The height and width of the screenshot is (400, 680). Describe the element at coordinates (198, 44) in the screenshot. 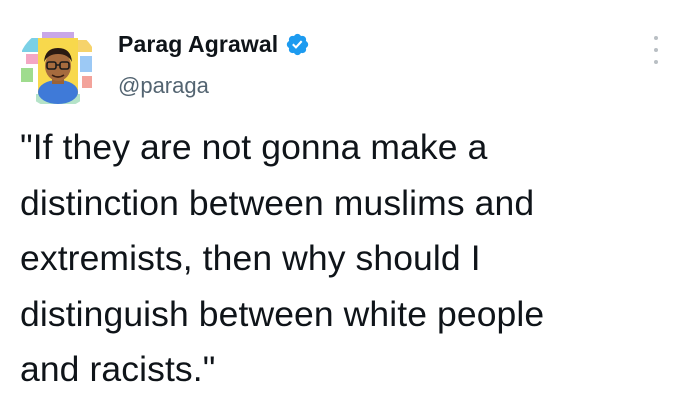

I see `author-display-name: Parag Agrawal` at that location.